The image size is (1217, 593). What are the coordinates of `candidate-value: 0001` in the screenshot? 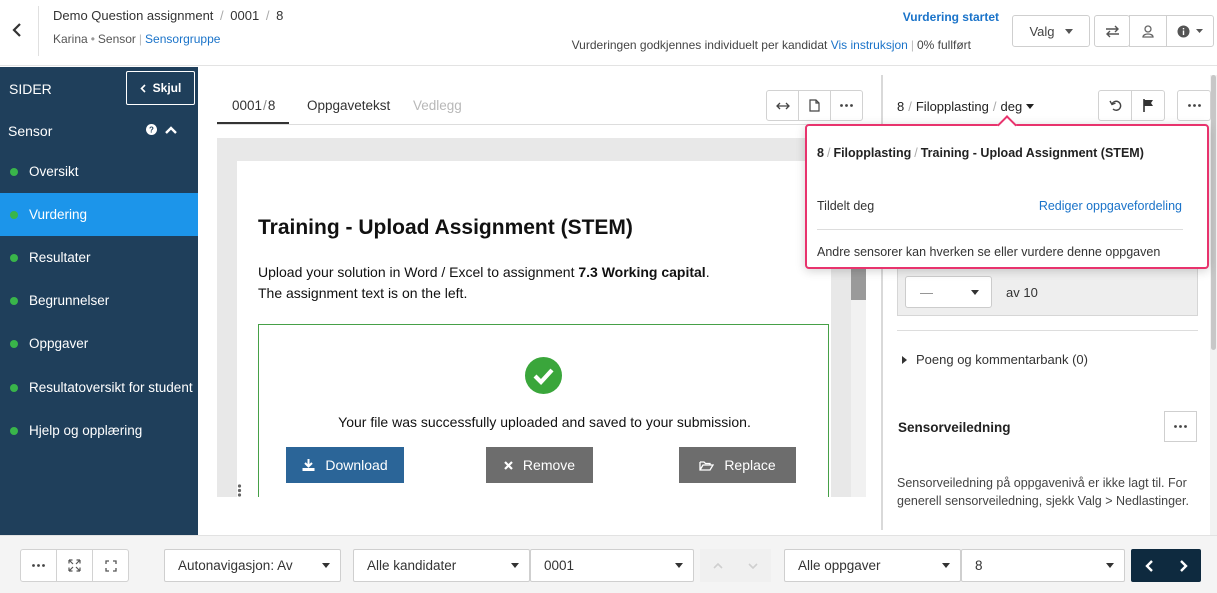 It's located at (559, 565).